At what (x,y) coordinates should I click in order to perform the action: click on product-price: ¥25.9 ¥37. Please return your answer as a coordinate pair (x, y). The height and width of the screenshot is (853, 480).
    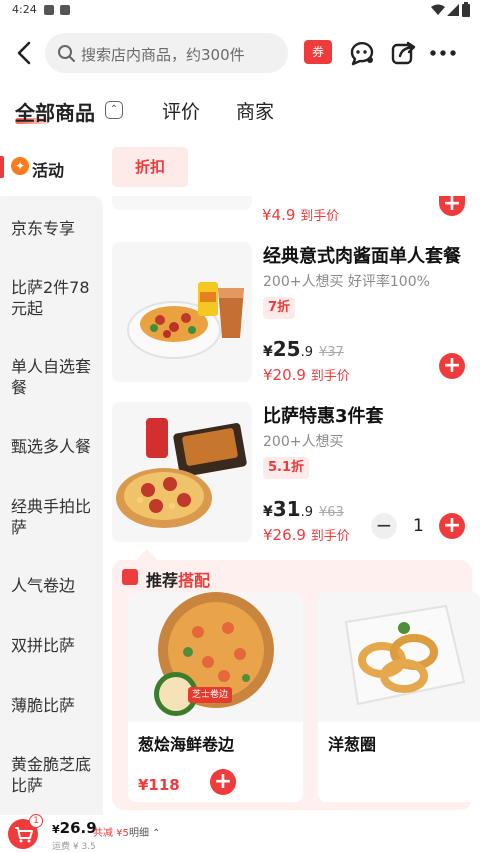
    Looking at the image, I should click on (303, 349).